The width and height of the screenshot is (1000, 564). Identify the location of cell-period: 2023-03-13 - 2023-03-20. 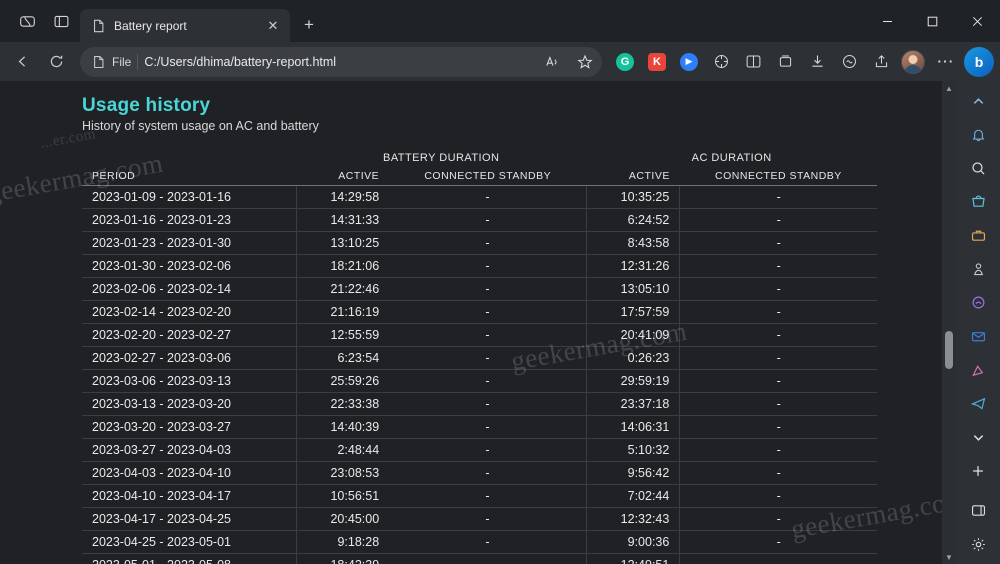
(161, 404).